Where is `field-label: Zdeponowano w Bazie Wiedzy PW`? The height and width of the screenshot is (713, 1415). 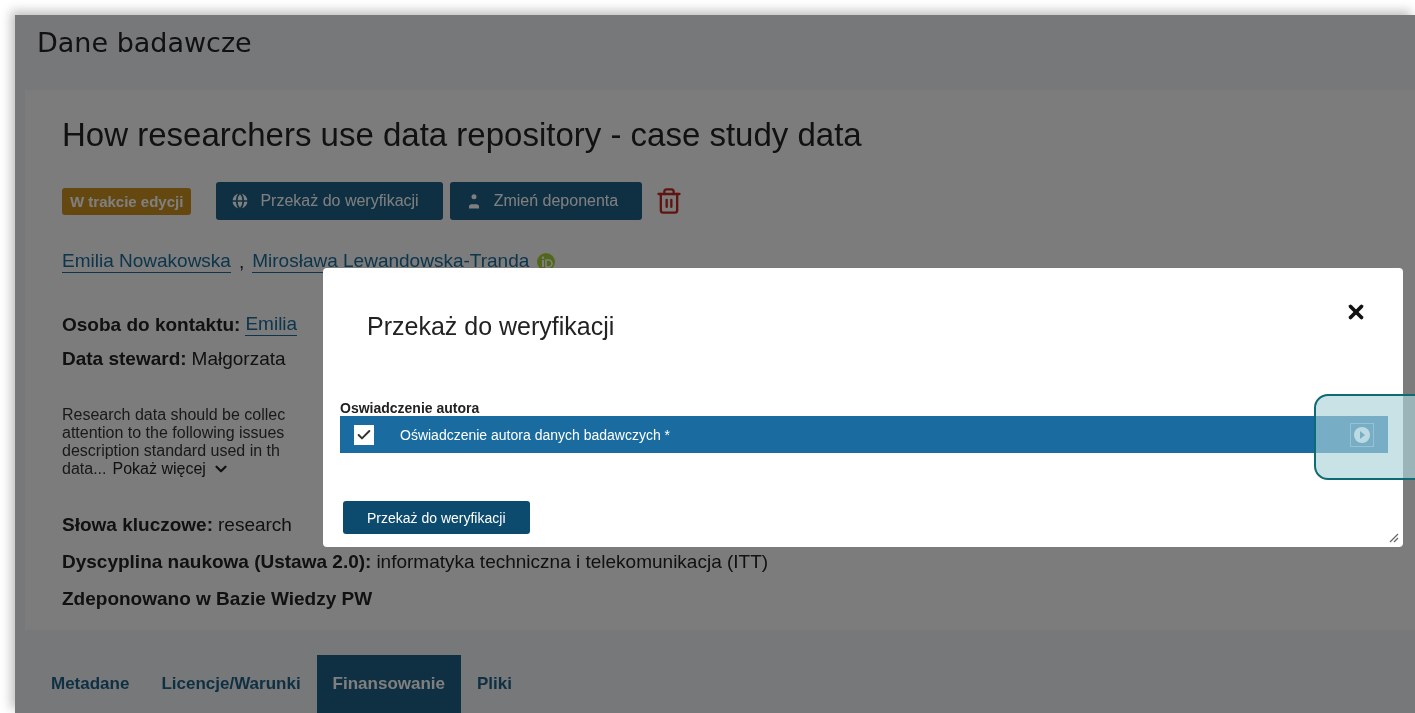 field-label: Zdeponowano w Bazie Wiedzy PW is located at coordinates (217, 599).